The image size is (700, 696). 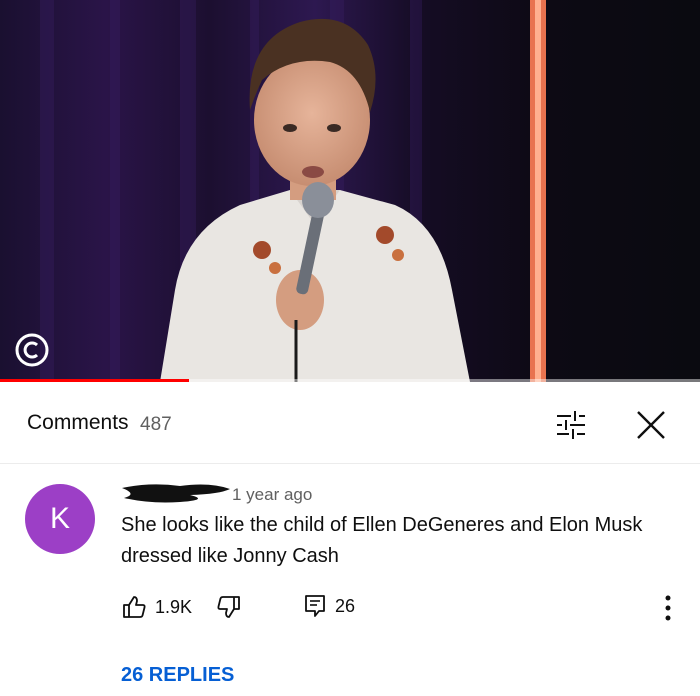 I want to click on reply-button: 26, so click(x=333, y=607).